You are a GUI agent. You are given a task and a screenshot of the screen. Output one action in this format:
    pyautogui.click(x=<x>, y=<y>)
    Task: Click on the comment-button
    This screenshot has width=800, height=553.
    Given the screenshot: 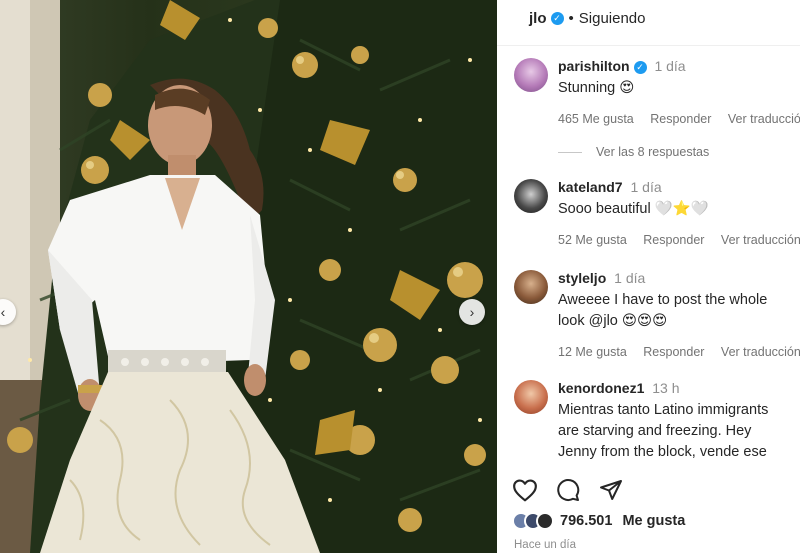 What is the action you would take?
    pyautogui.click(x=568, y=490)
    